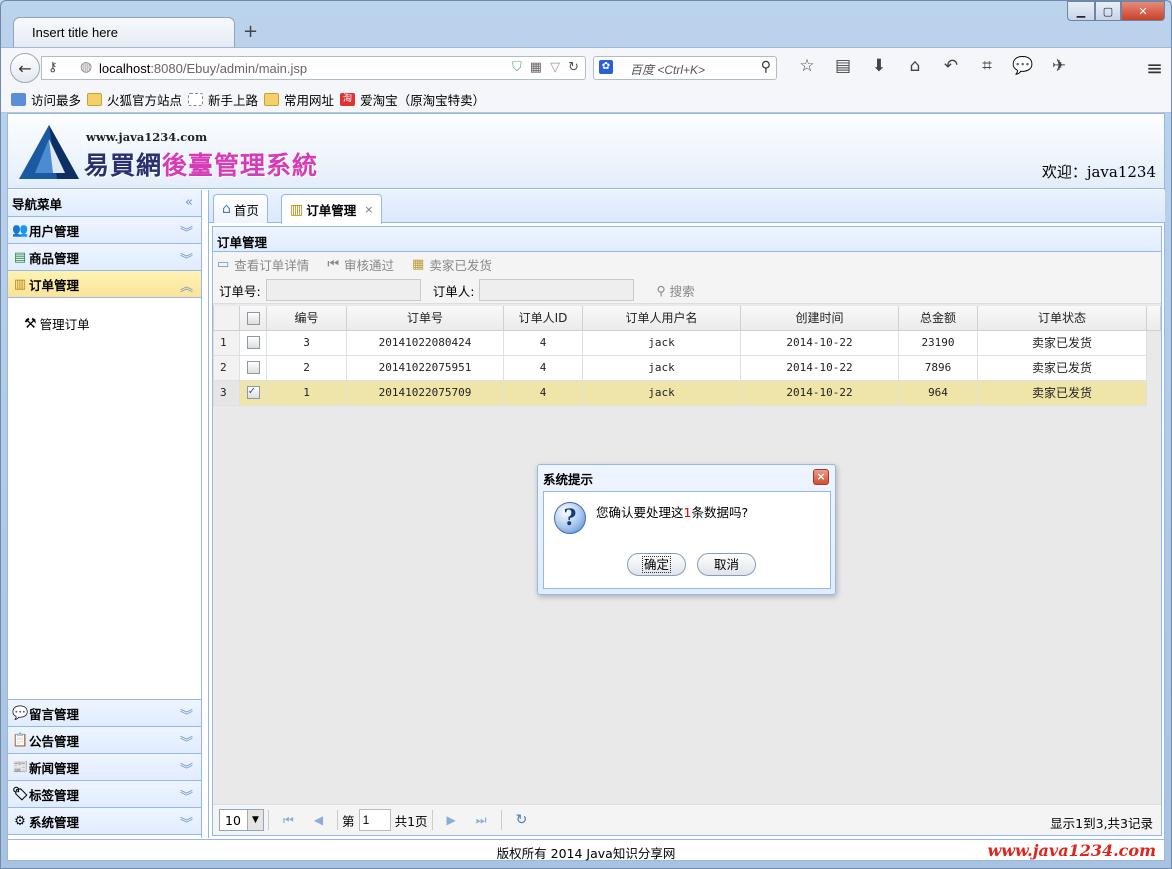 The width and height of the screenshot is (1172, 869). Describe the element at coordinates (104, 767) in the screenshot. I see `nav-group-news: 📰 新闻管理 ︾` at that location.